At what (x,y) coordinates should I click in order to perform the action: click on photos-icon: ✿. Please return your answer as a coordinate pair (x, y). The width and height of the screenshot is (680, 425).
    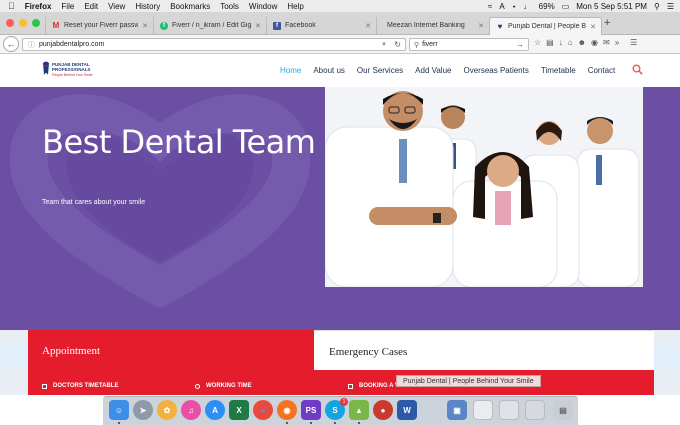
    Looking at the image, I should click on (167, 410).